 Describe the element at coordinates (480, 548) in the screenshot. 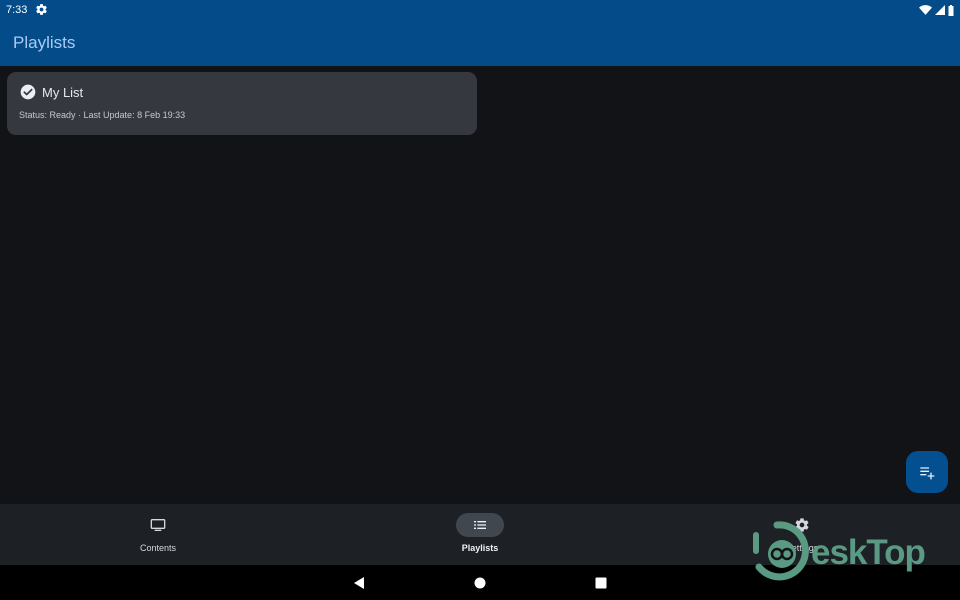

I see `nav-label-playlists: Playlists` at that location.